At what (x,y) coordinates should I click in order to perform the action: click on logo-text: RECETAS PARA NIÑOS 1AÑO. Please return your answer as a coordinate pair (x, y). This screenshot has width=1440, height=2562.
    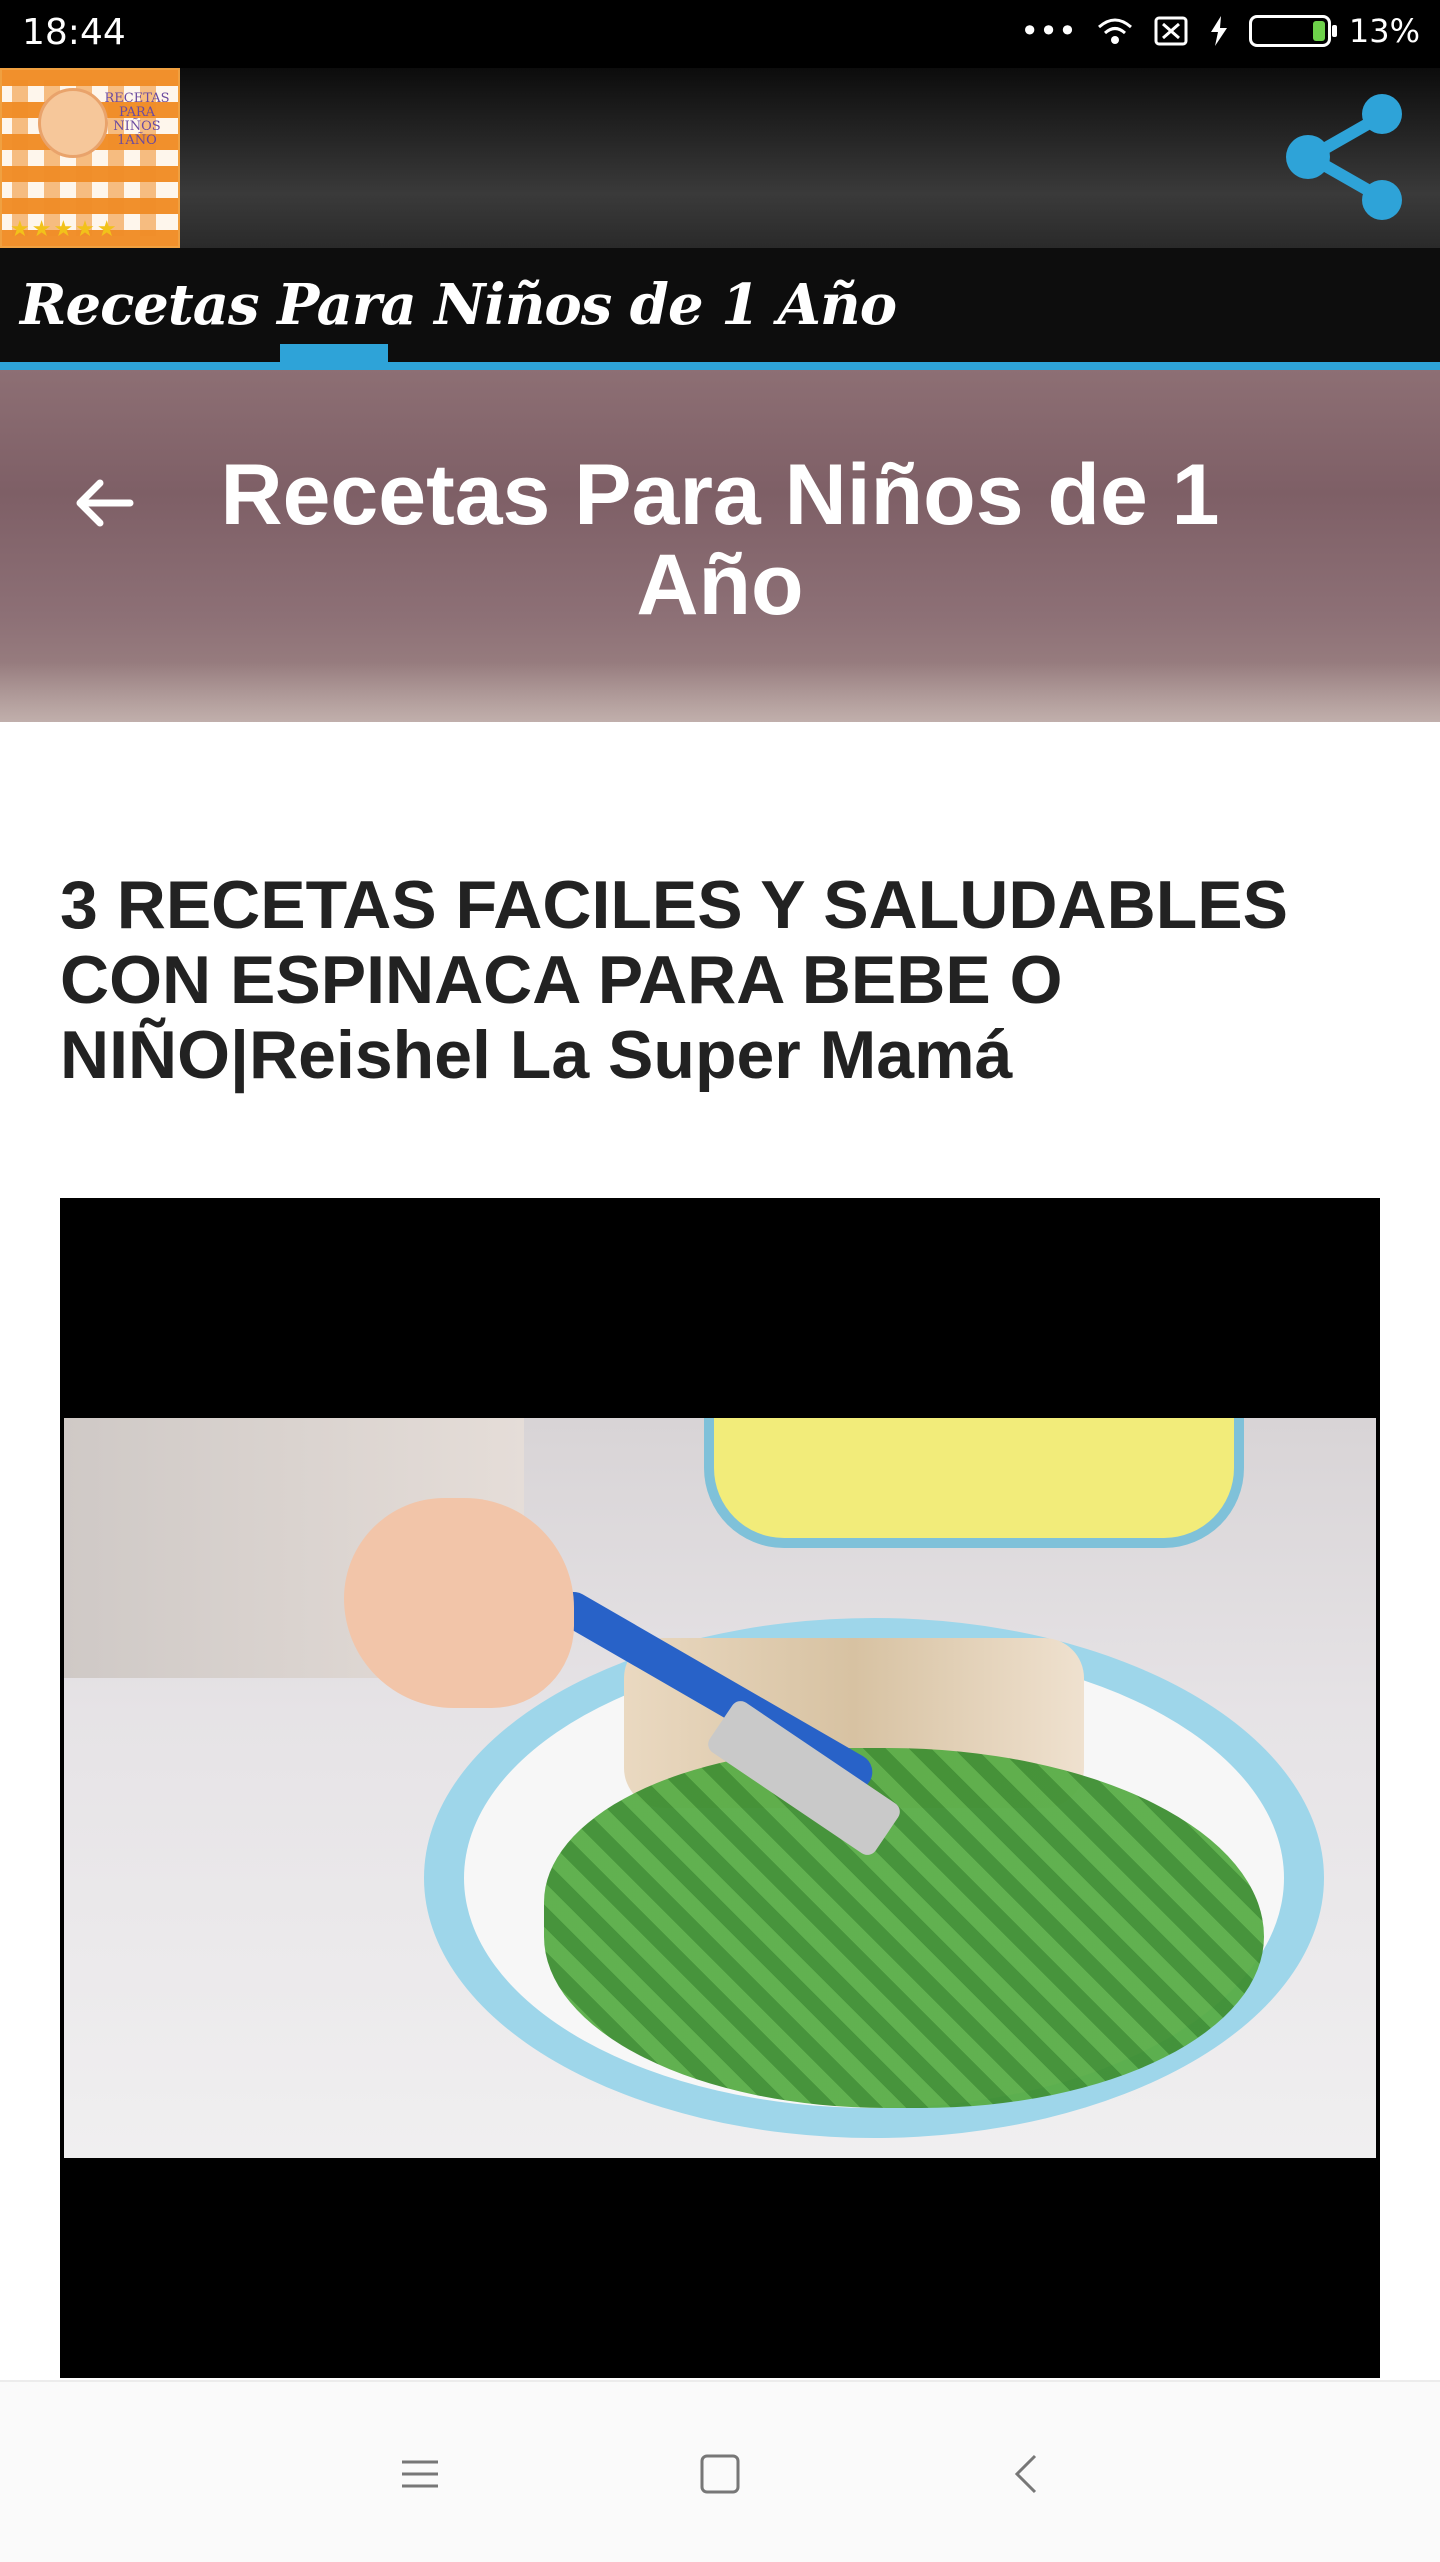
    Looking at the image, I should click on (137, 119).